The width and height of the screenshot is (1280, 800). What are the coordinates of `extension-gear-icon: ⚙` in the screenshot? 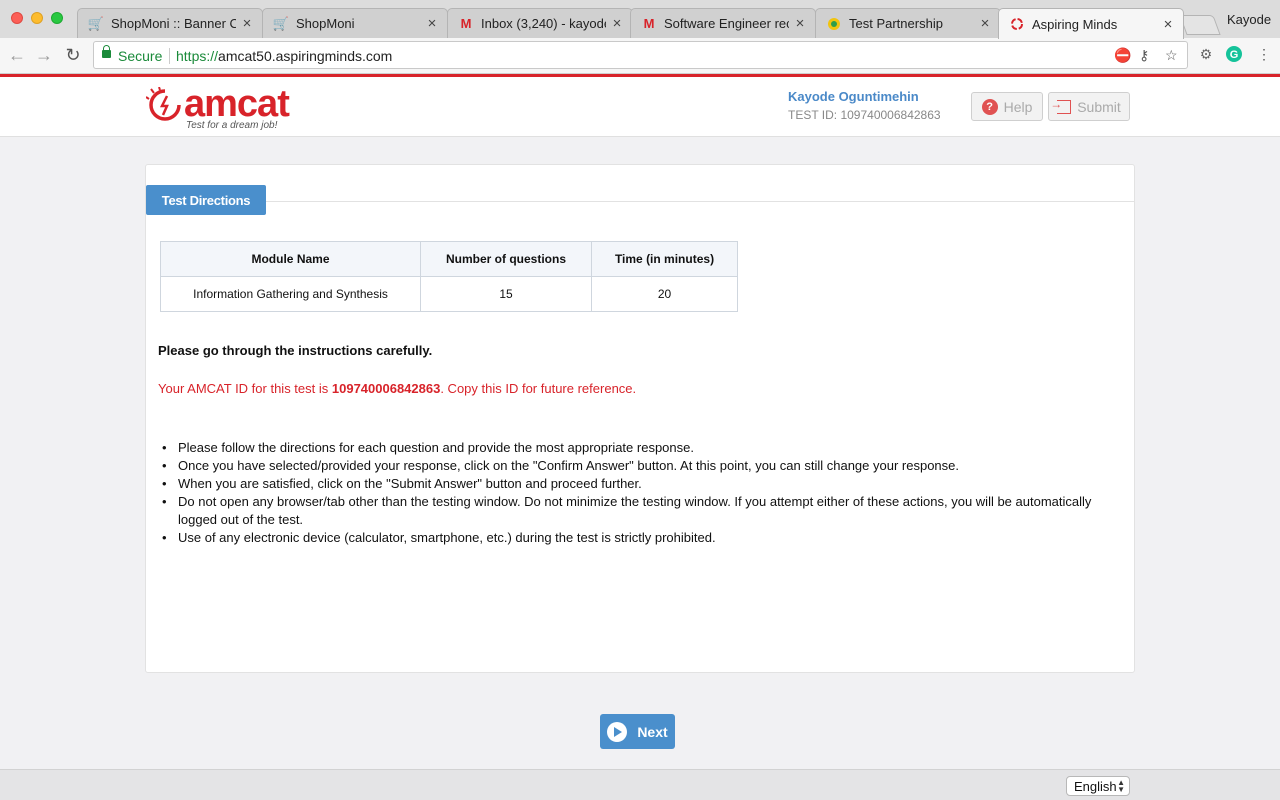 It's located at (1206, 54).